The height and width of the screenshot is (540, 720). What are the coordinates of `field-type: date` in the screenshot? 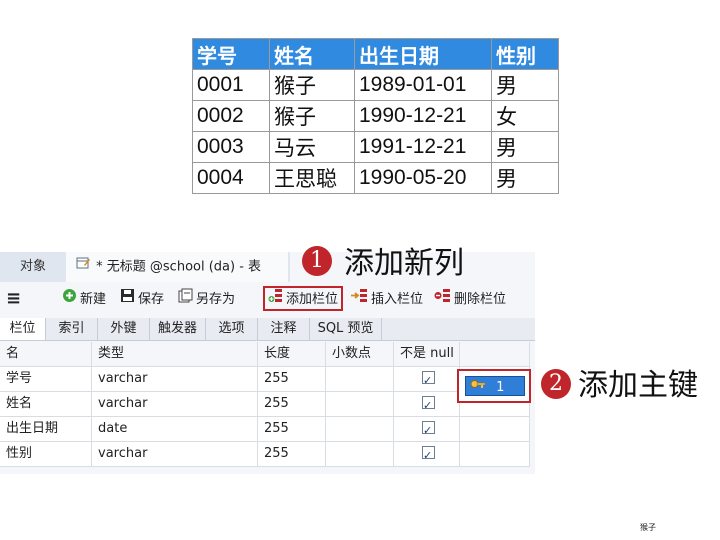 It's located at (175, 429).